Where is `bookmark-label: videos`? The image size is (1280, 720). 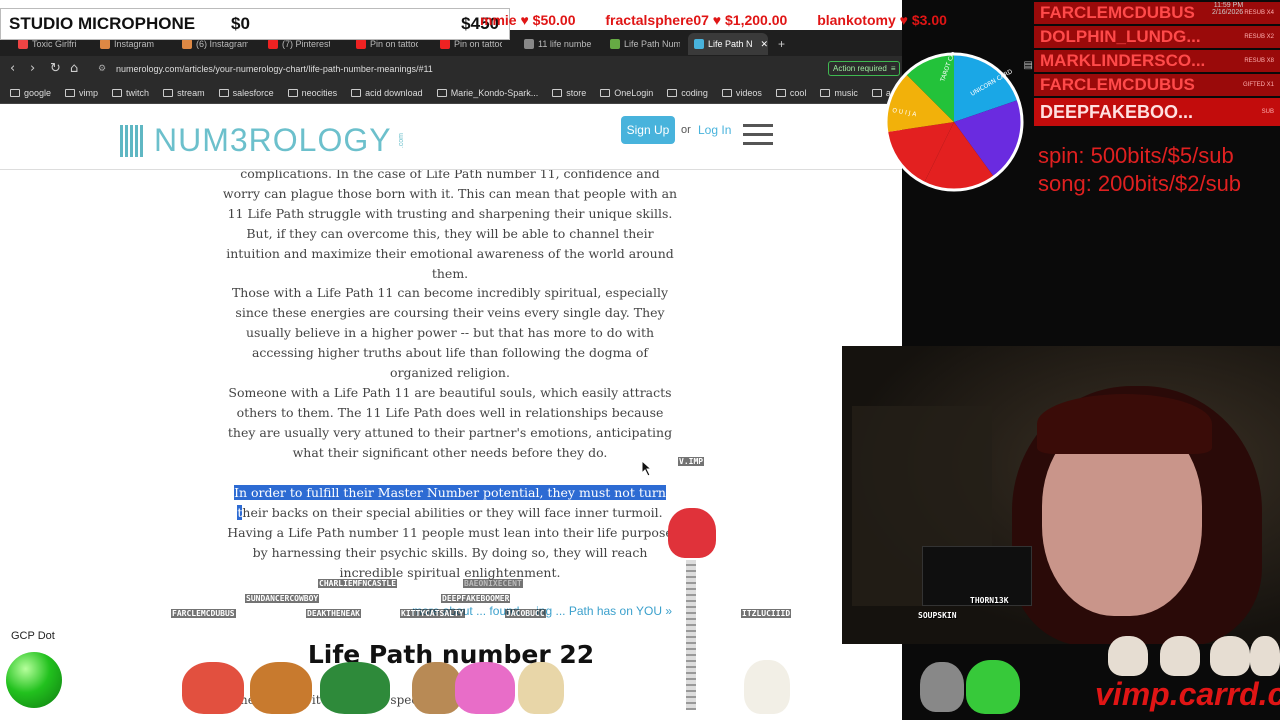
bookmark-label: videos is located at coordinates (748, 92).